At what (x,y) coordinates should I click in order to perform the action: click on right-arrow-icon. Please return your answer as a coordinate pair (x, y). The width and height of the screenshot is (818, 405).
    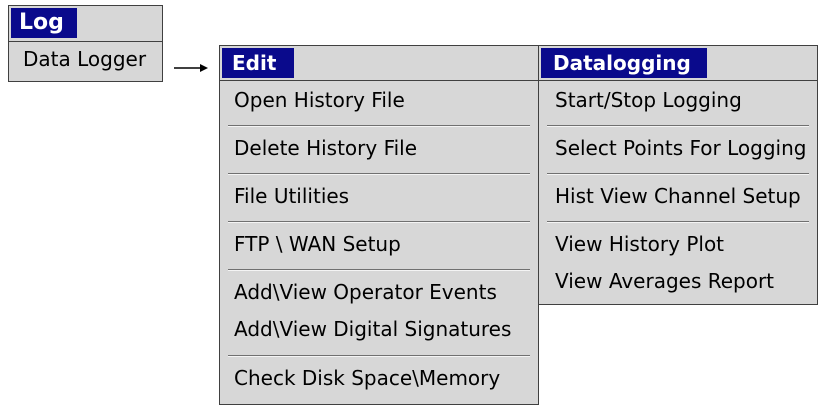
    Looking at the image, I should click on (191, 68).